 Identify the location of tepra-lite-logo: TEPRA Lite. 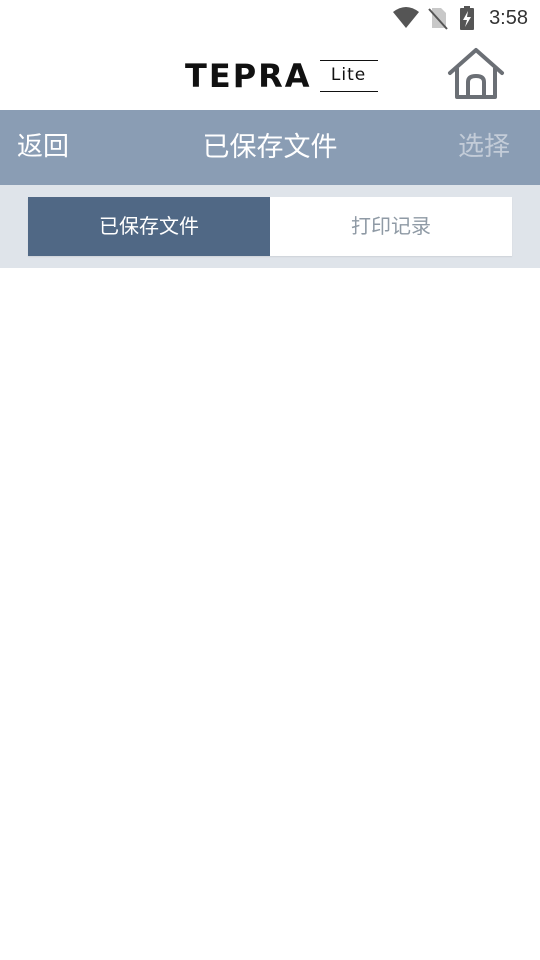
(281, 76).